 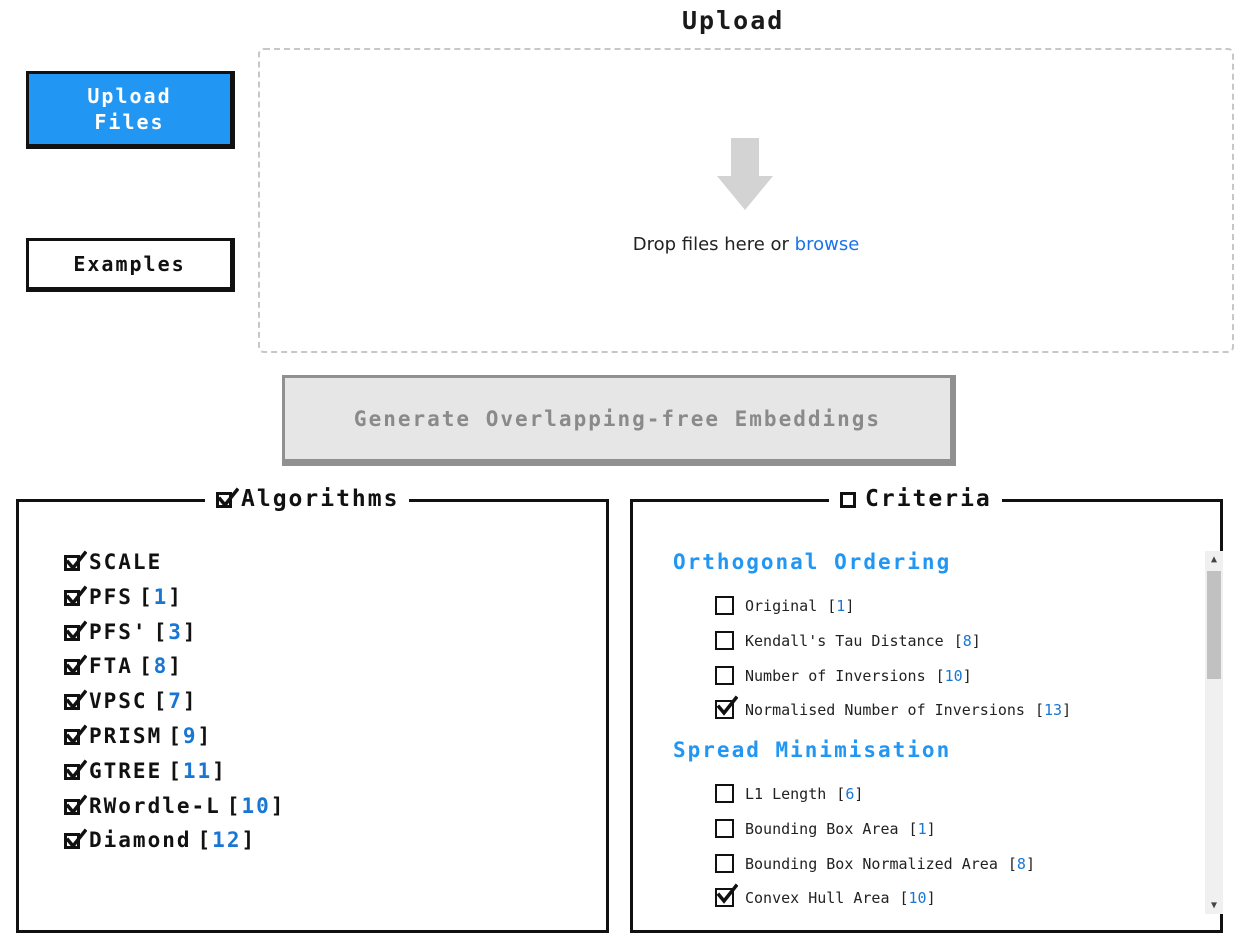 What do you see at coordinates (827, 244) in the screenshot?
I see `browse-link: browse` at bounding box center [827, 244].